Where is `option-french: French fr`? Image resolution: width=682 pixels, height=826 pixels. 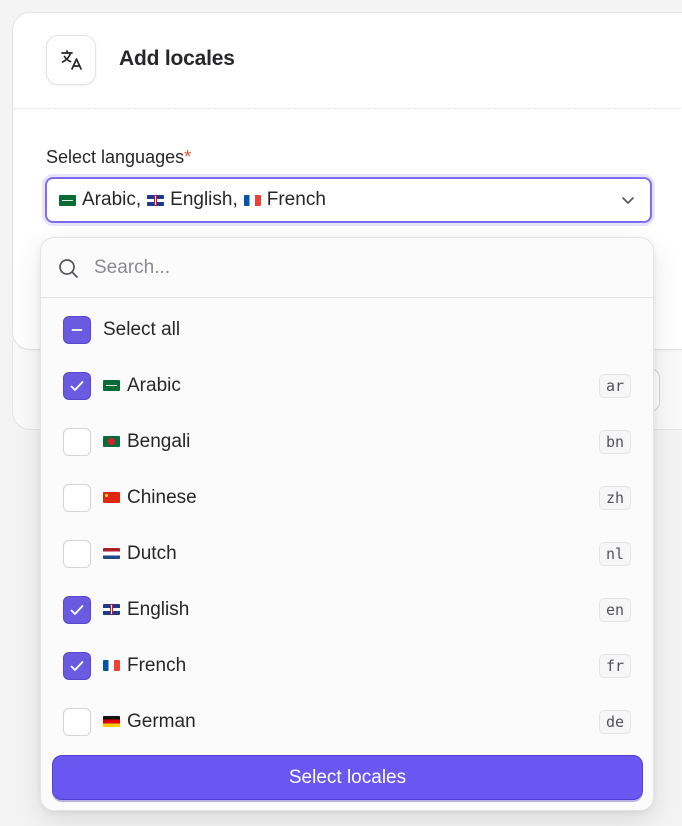
option-french: French fr is located at coordinates (347, 666).